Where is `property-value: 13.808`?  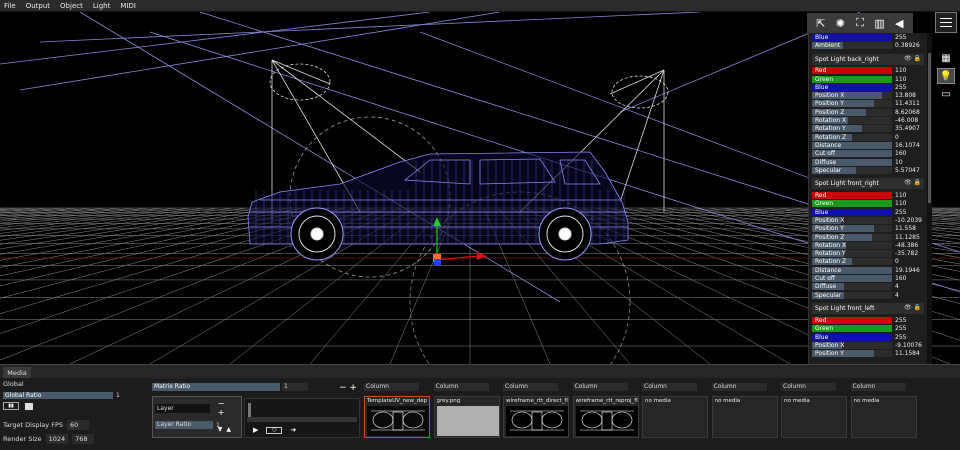 property-value: 13.808 is located at coordinates (904, 95).